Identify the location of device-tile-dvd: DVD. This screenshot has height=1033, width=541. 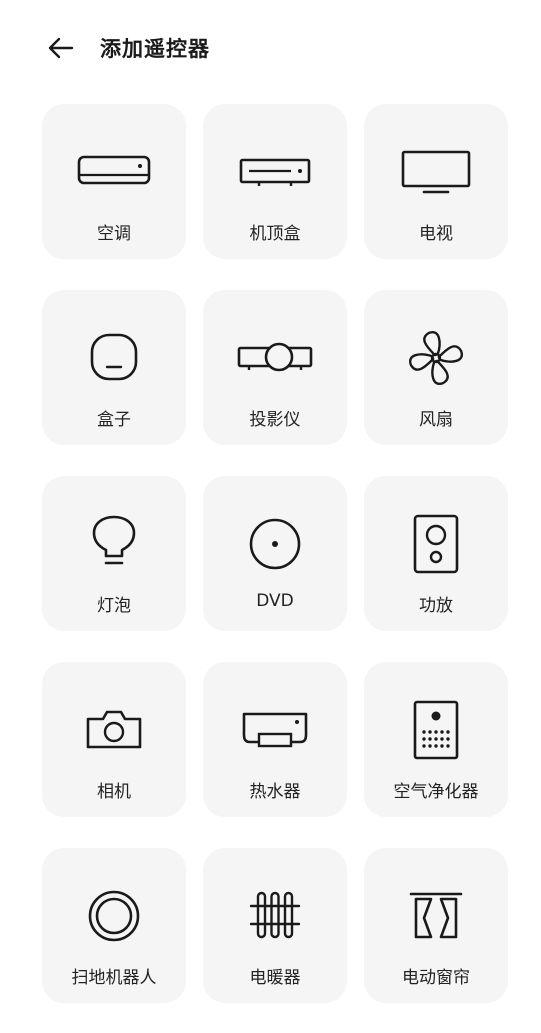
(275, 553).